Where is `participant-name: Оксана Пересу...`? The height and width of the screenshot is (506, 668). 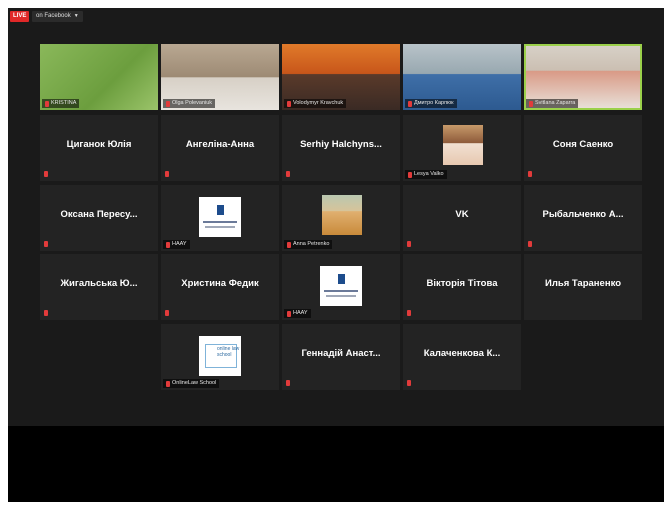 participant-name: Оксана Пересу... is located at coordinates (99, 214).